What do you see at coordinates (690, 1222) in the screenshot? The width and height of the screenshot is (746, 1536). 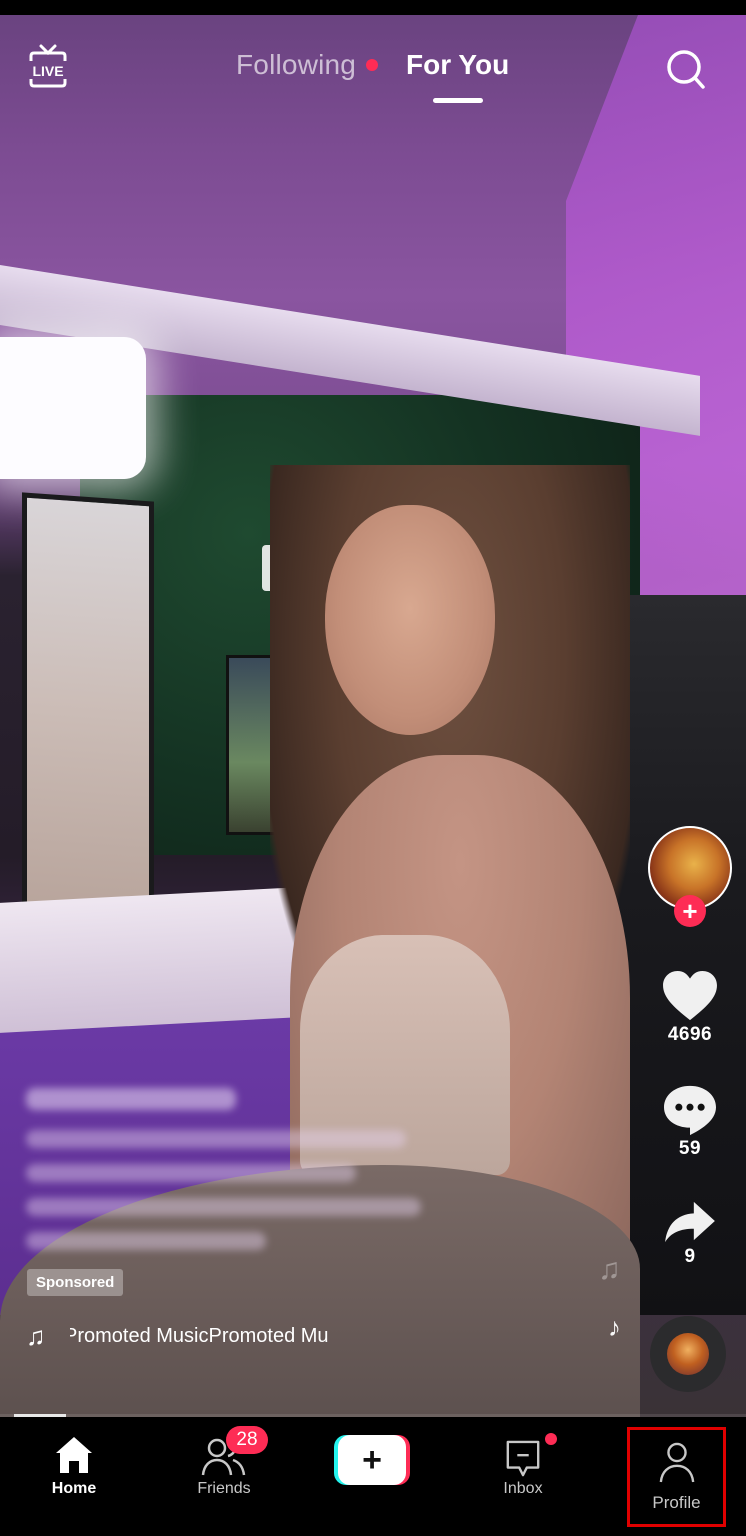 I see `share-arrow-icon` at bounding box center [690, 1222].